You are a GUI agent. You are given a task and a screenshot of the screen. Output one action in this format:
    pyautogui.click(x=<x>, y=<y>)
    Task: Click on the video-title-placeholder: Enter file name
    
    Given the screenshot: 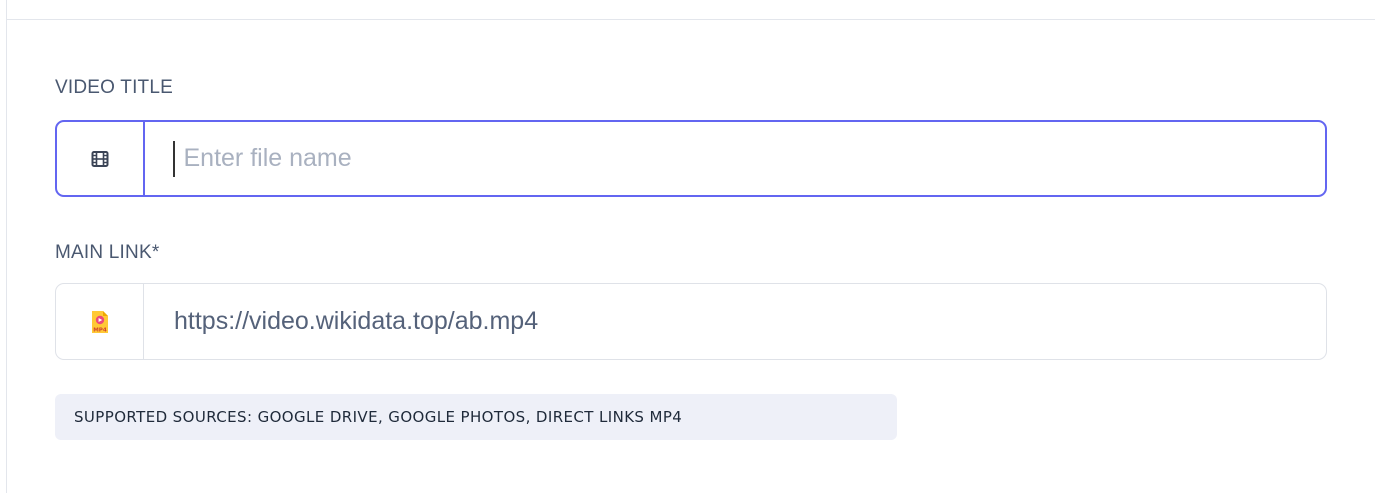 What is the action you would take?
    pyautogui.click(x=267, y=158)
    